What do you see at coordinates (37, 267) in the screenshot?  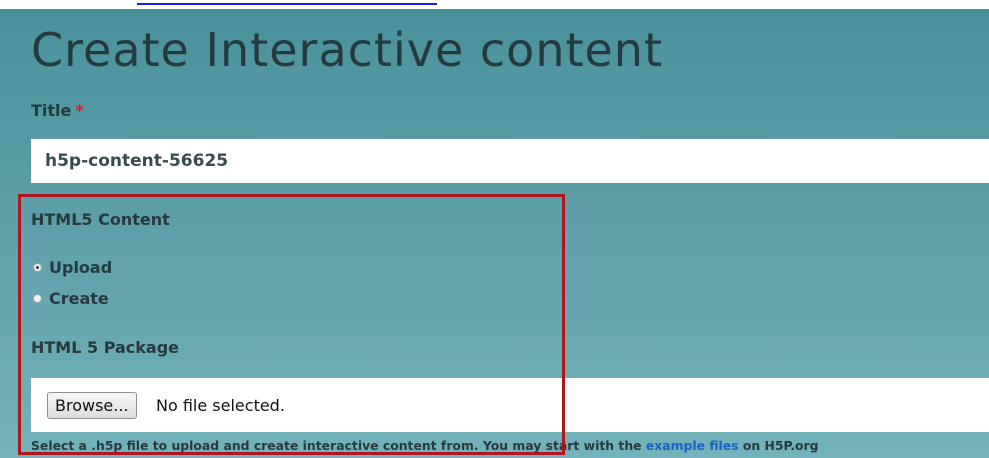 I see `radio-checked-icon` at bounding box center [37, 267].